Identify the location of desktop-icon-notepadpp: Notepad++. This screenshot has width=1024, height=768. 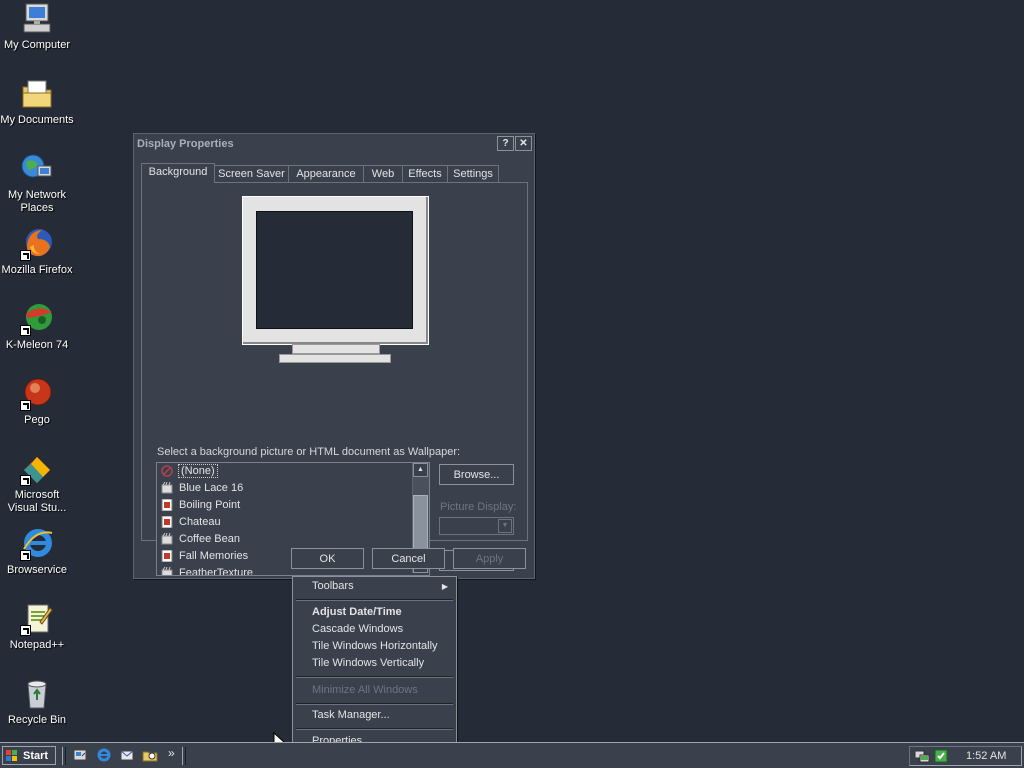
(37, 627).